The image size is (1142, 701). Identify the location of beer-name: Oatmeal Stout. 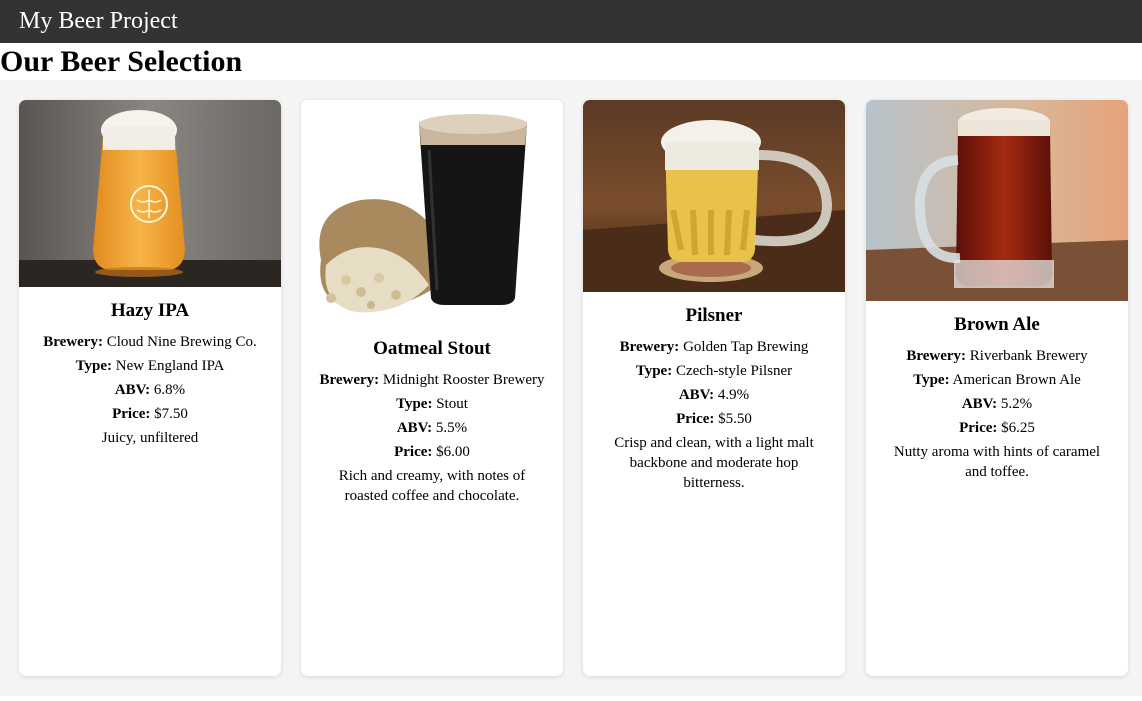
(432, 348).